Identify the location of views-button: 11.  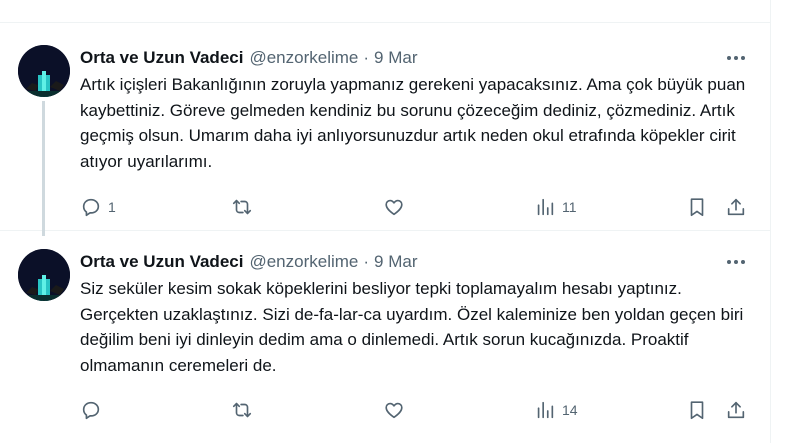
(555, 207).